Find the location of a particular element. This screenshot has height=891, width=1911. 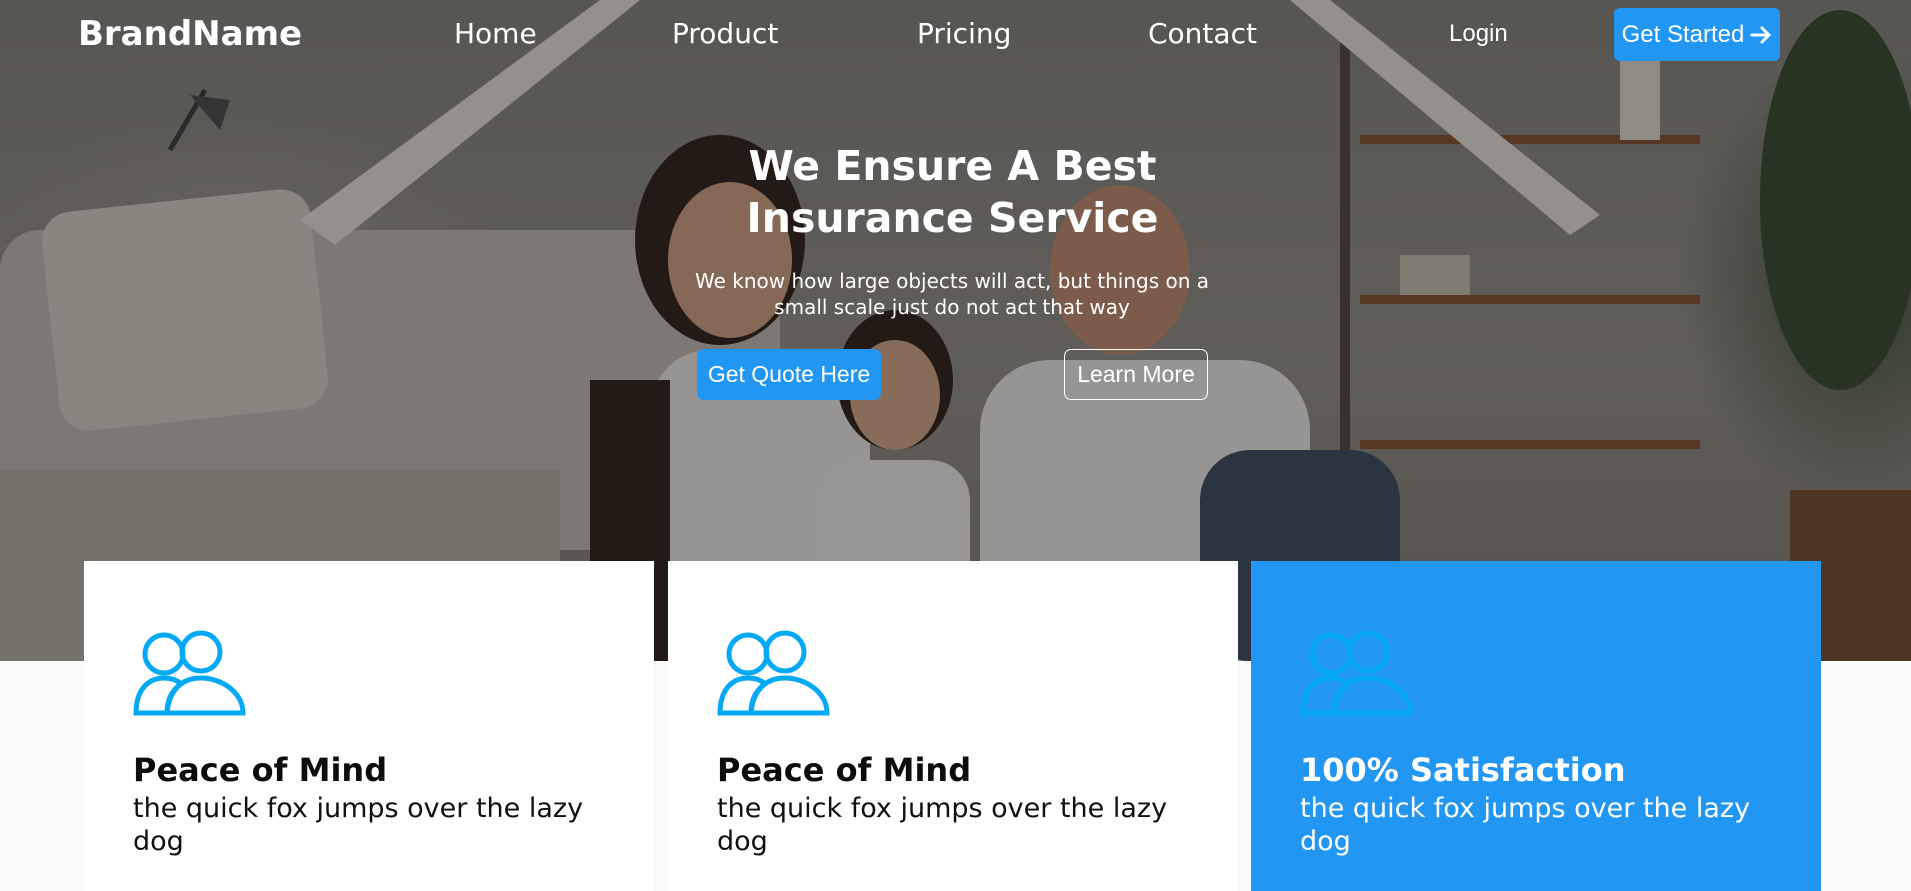

login-link: Login is located at coordinates (1478, 34).